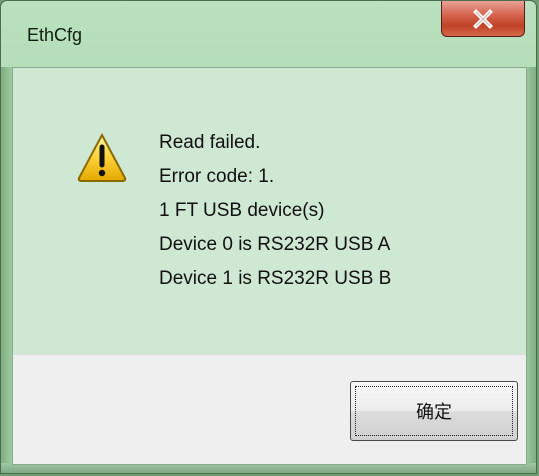 The image size is (539, 476). I want to click on ok-button: 确定, so click(434, 411).